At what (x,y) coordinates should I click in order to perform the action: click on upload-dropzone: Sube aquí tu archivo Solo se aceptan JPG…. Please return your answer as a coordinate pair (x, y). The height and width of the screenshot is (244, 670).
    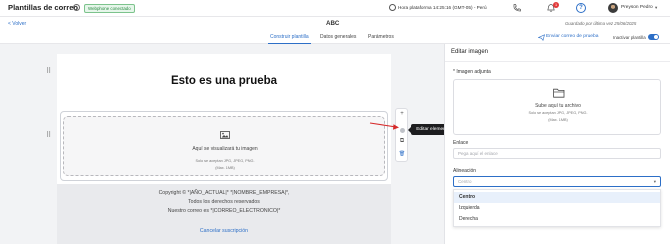
    Looking at the image, I should click on (557, 107).